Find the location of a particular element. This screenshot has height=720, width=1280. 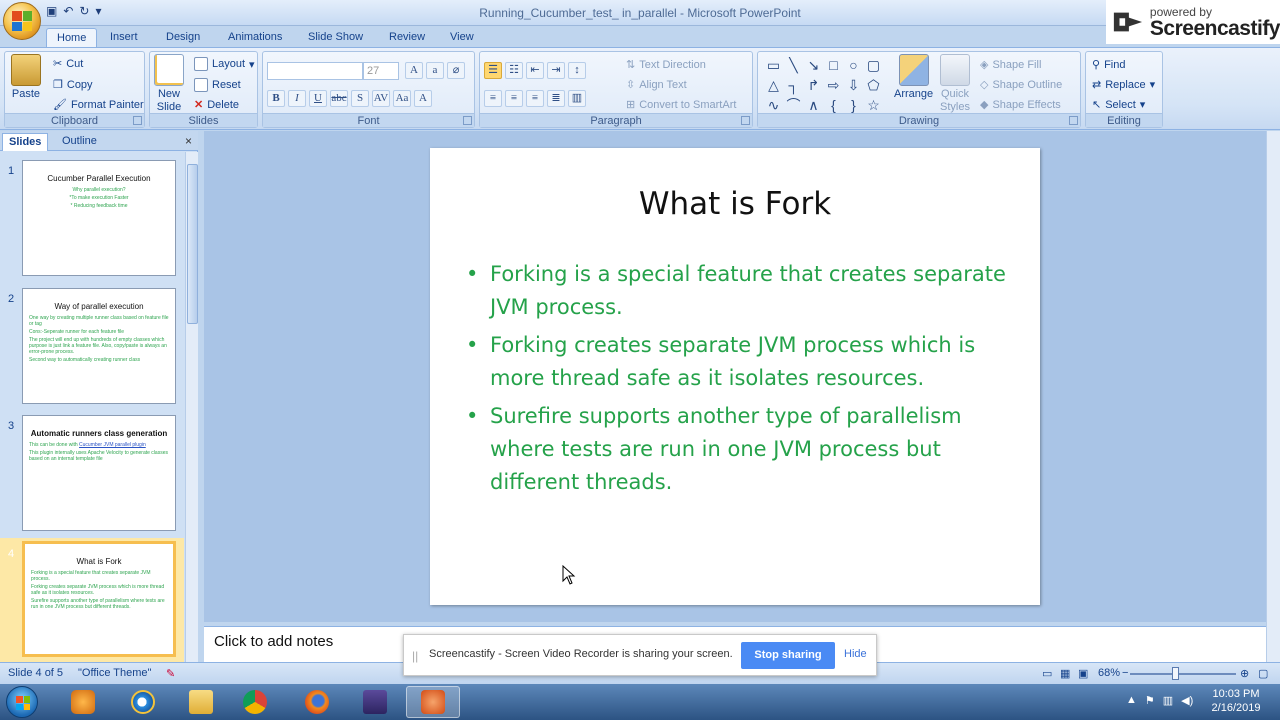

line-spacing-icon: ↕ is located at coordinates (577, 70).